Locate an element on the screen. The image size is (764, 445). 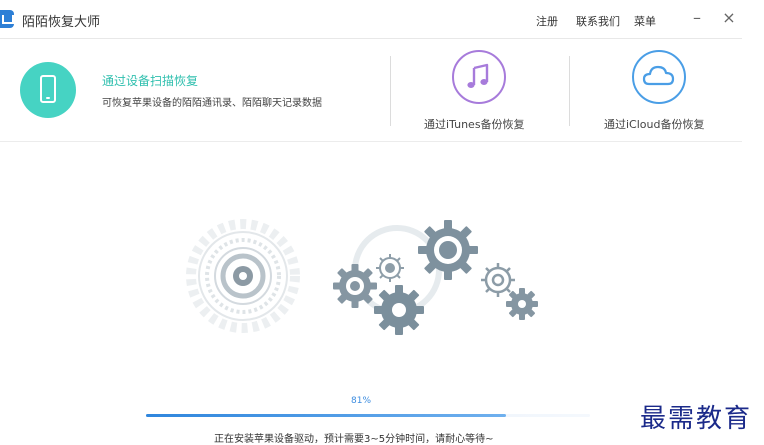
device-scan-mode-description: 可恢复苹果设备的陌陌通讯录、陌陌聊天记录数据 is located at coordinates (212, 103).